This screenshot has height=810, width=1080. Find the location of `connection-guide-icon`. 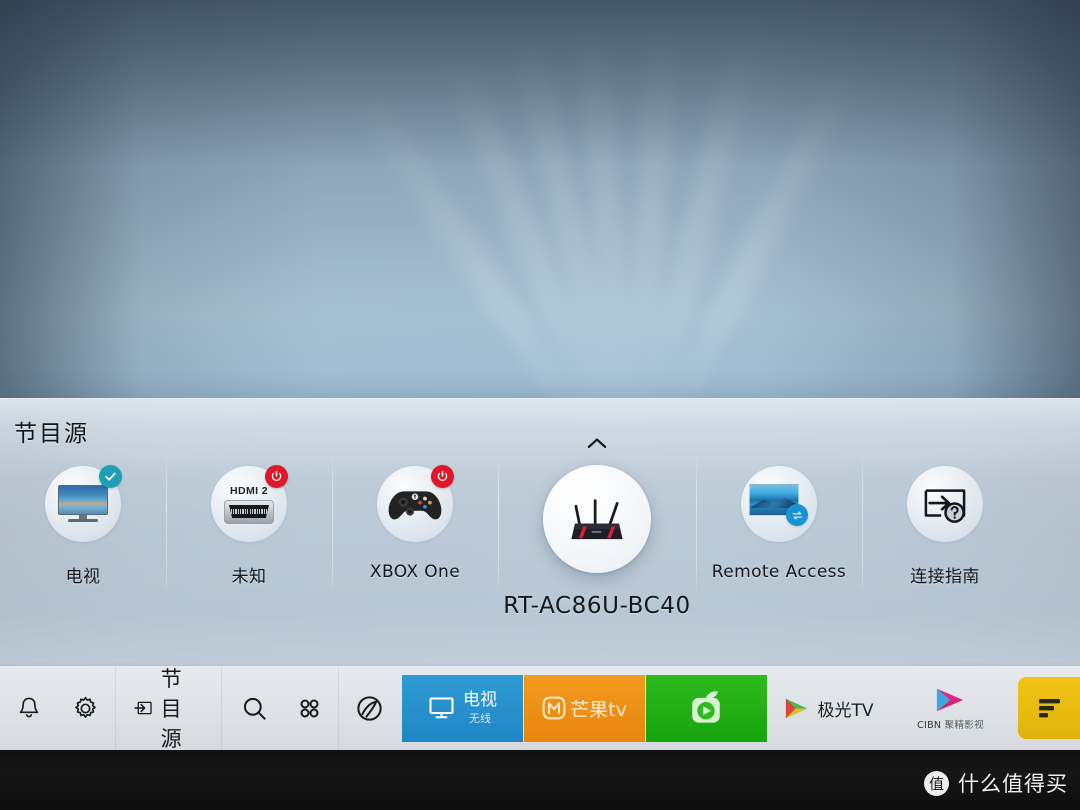

connection-guide-icon is located at coordinates (945, 506).